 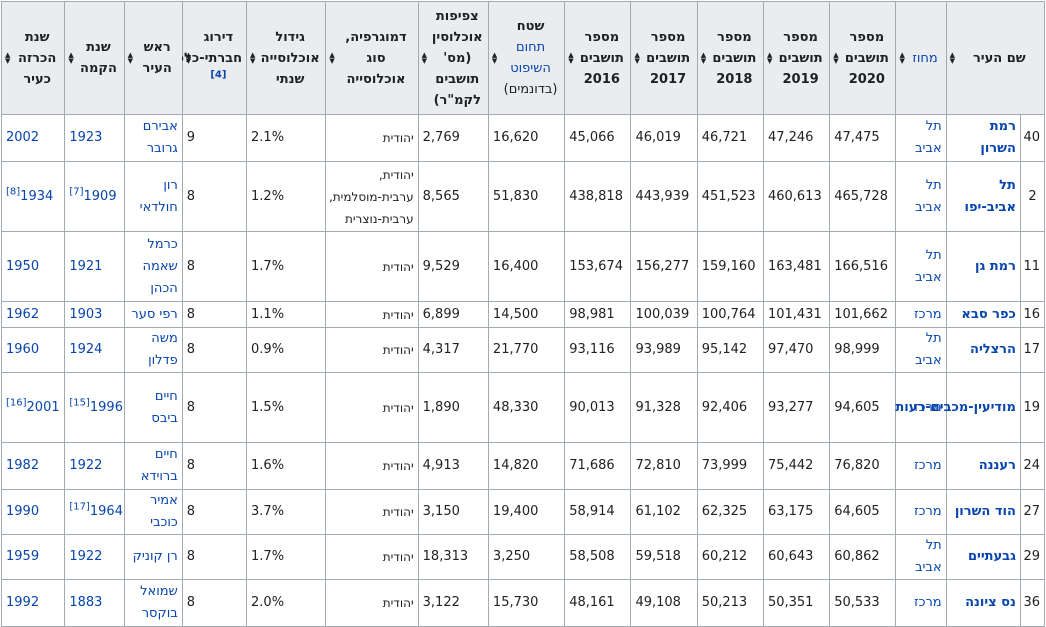 I want to click on city-link: הרצליה, so click(x=993, y=349).